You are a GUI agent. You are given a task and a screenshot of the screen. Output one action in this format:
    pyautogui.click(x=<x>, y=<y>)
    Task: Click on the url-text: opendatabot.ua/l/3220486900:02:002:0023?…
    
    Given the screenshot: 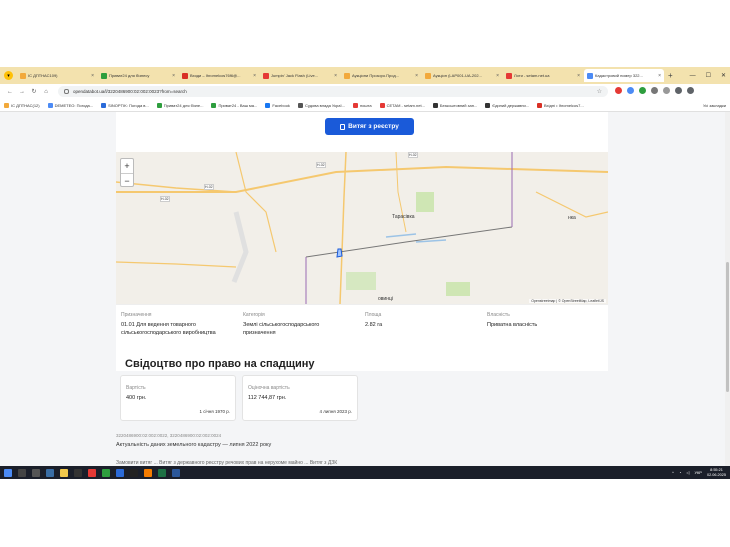 What is the action you would take?
    pyautogui.click(x=130, y=91)
    